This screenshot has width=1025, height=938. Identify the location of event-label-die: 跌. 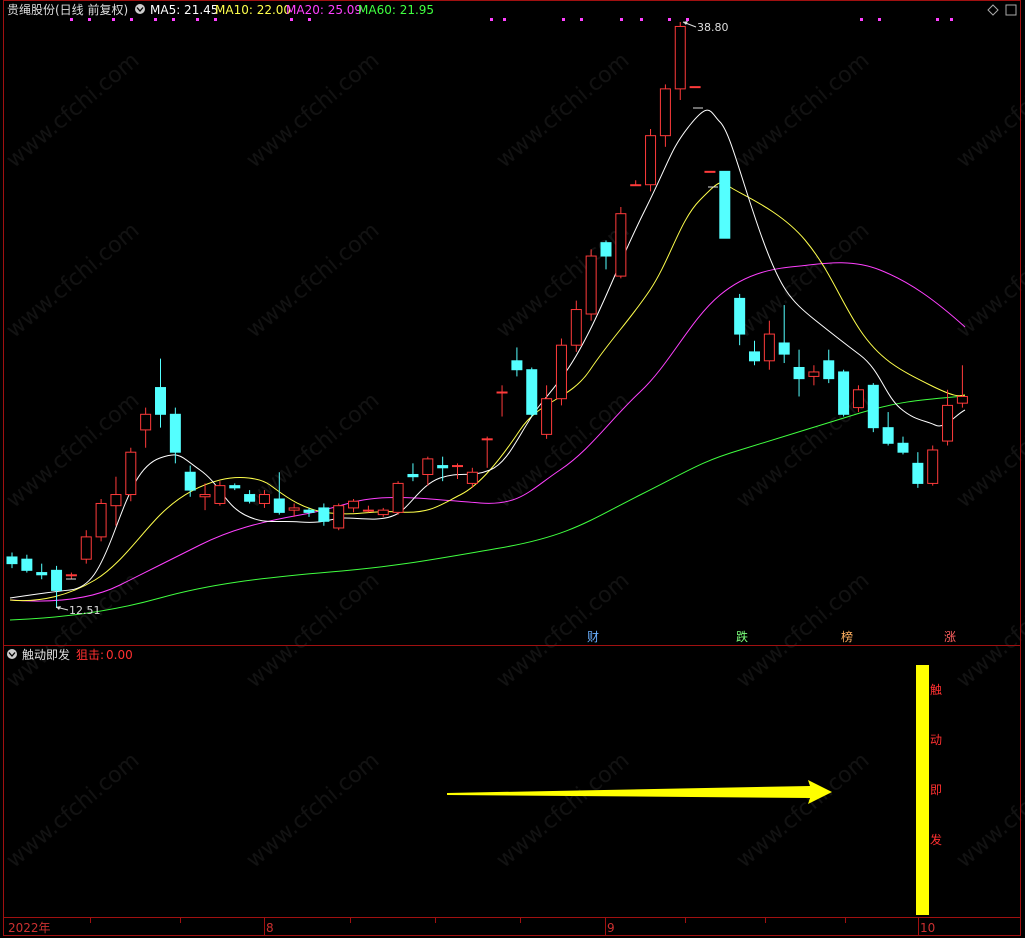
(742, 636).